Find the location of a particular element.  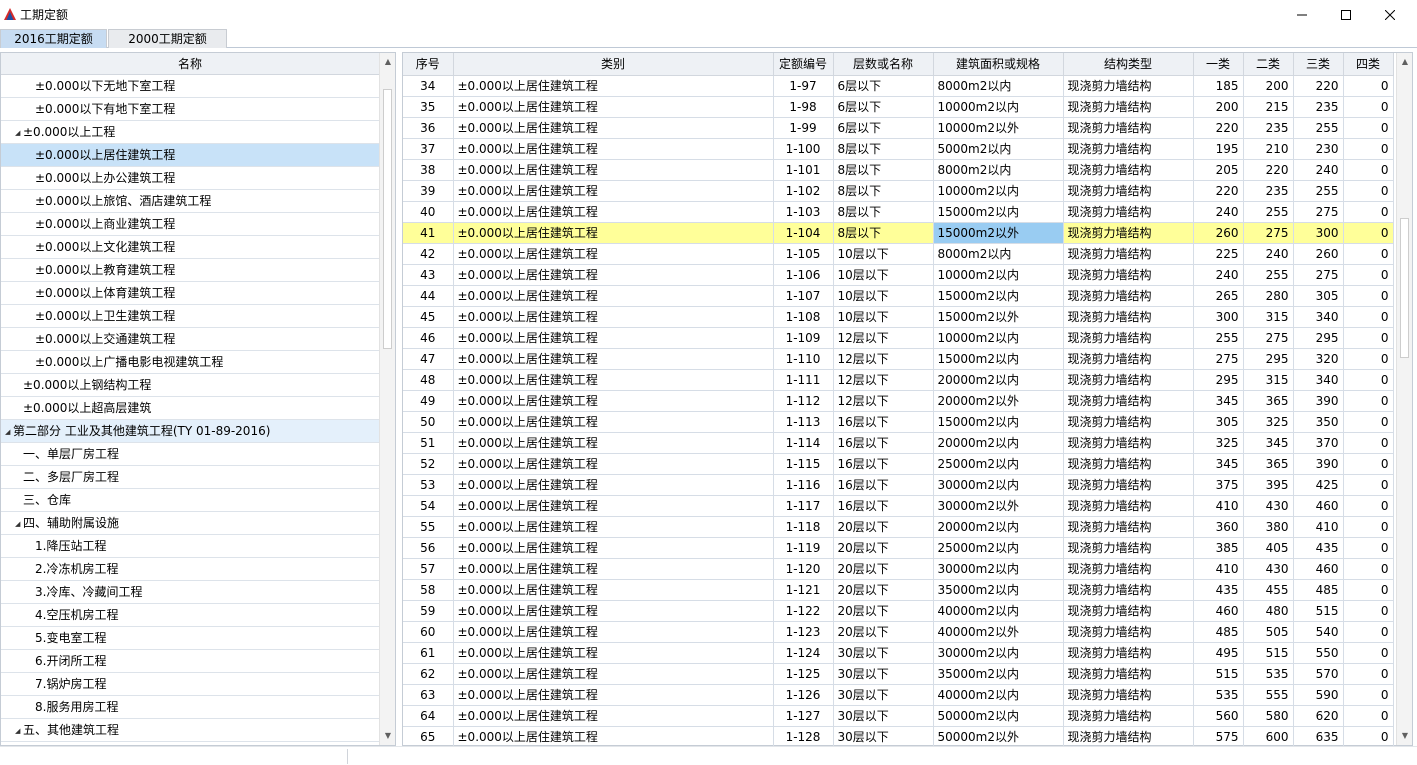

table-cell: 1-122 is located at coordinates (803, 611).